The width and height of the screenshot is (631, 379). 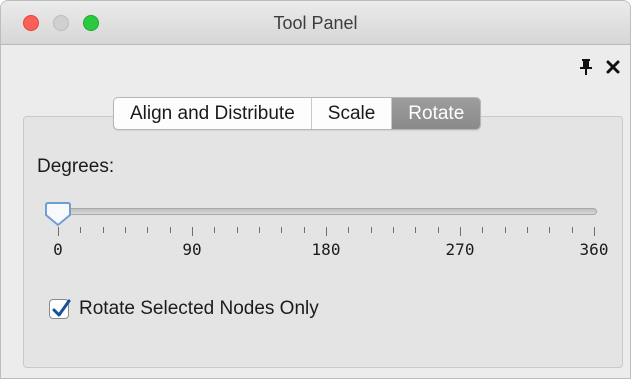 I want to click on tab-scale: Scale, so click(x=351, y=113).